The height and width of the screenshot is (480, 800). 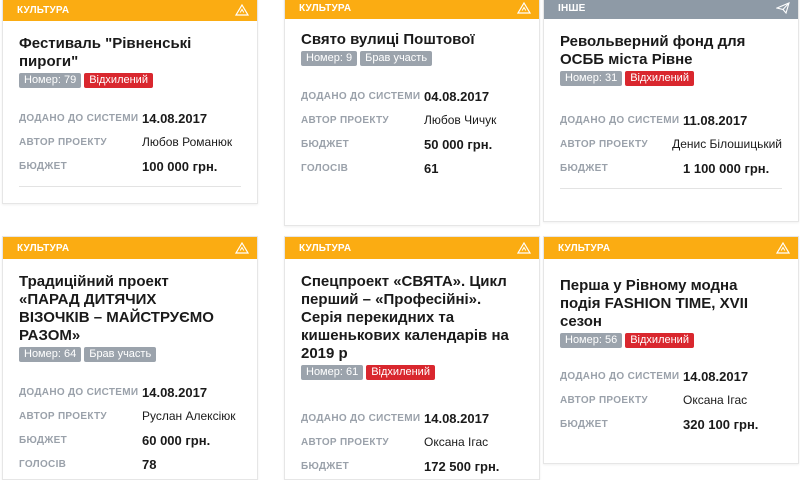 I want to click on number-badge: Номер: 9, so click(x=329, y=58).